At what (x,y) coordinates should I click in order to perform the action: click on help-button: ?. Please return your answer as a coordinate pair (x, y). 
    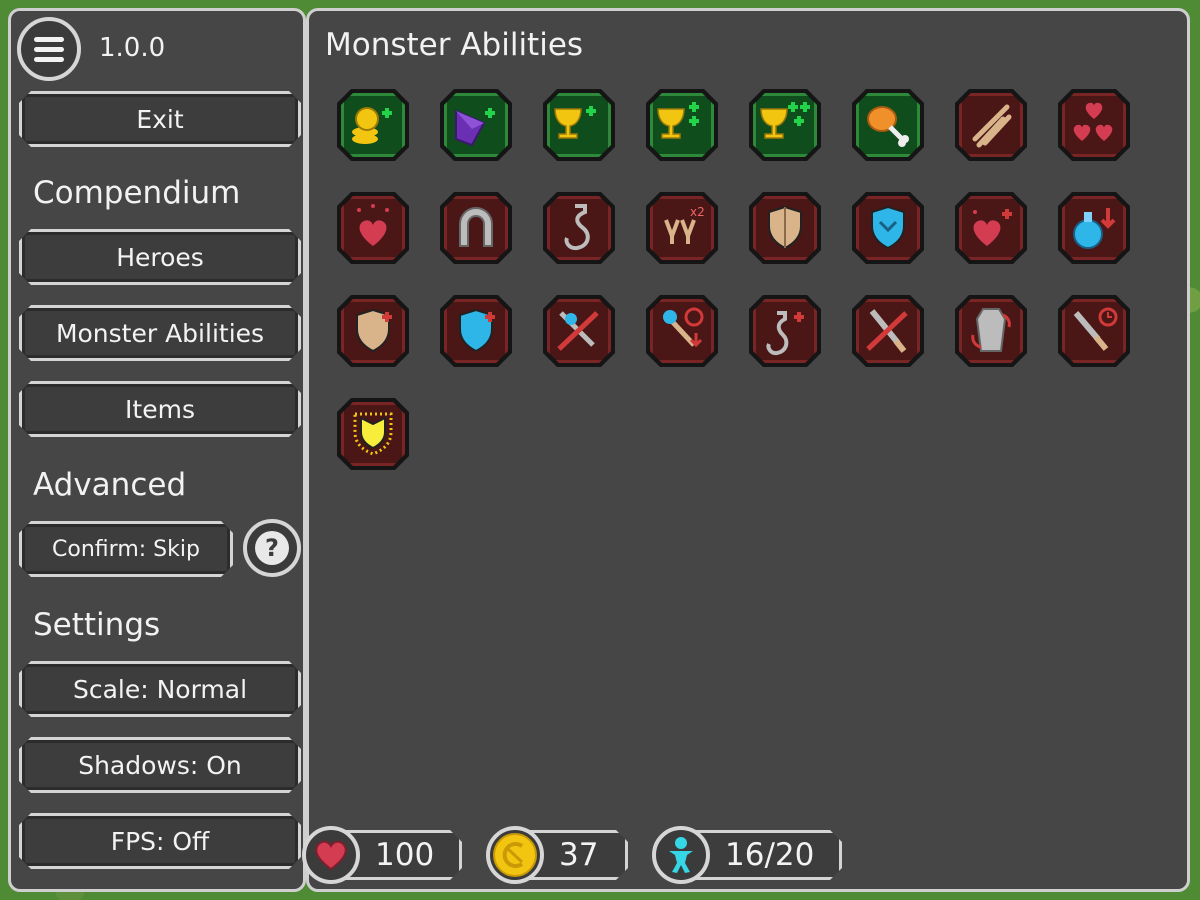
    Looking at the image, I should click on (272, 548).